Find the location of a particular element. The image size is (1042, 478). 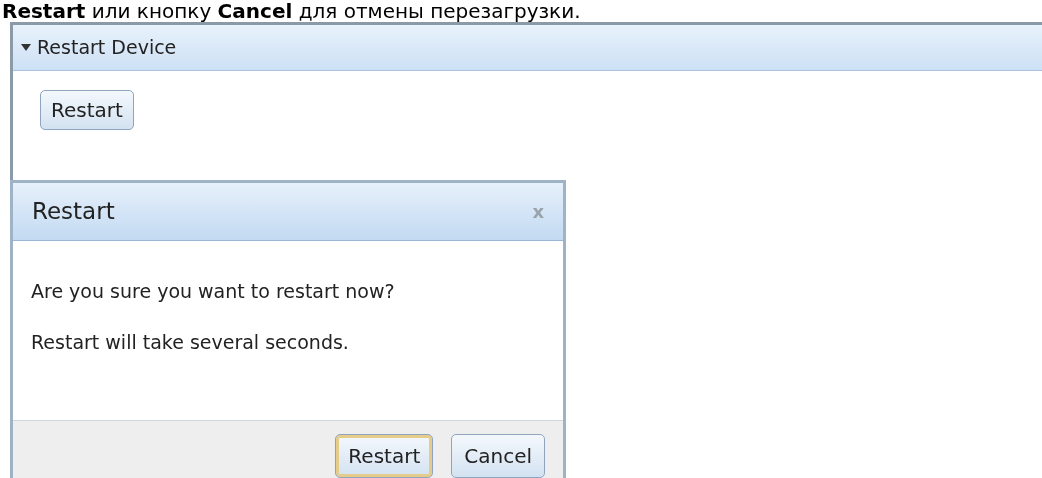

dialog-button: Cancel is located at coordinates (498, 455).